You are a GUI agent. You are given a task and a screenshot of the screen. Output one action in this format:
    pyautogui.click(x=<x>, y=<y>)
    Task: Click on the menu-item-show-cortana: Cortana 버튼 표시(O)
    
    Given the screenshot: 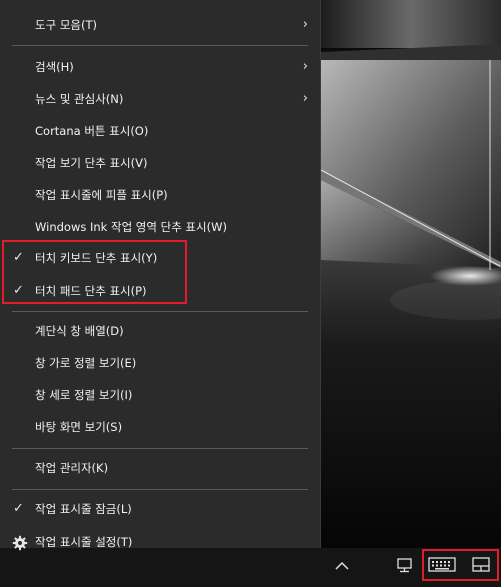 What is the action you would take?
    pyautogui.click(x=160, y=131)
    